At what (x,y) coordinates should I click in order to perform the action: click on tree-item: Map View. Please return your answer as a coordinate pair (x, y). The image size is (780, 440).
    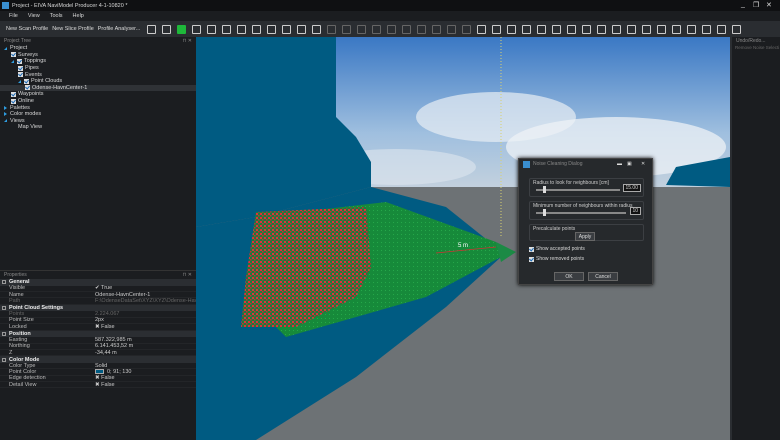
    Looking at the image, I should click on (98, 127).